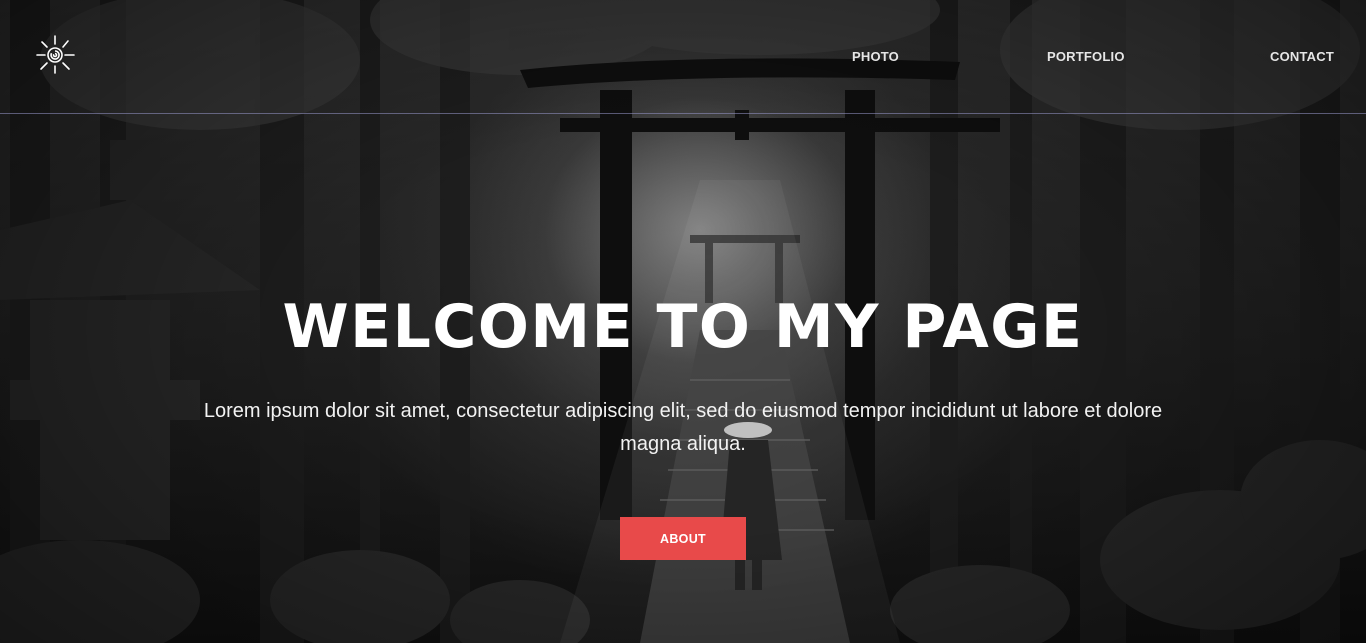  What do you see at coordinates (55, 54) in the screenshot?
I see `spiral-sun-icon` at bounding box center [55, 54].